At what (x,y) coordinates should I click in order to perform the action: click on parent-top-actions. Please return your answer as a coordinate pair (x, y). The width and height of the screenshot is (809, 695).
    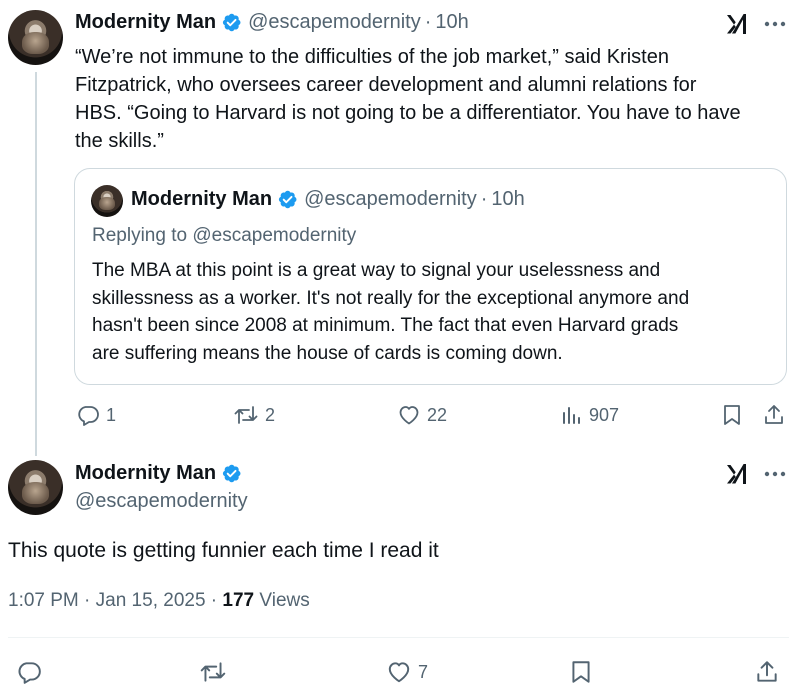
    Looking at the image, I should click on (756, 24).